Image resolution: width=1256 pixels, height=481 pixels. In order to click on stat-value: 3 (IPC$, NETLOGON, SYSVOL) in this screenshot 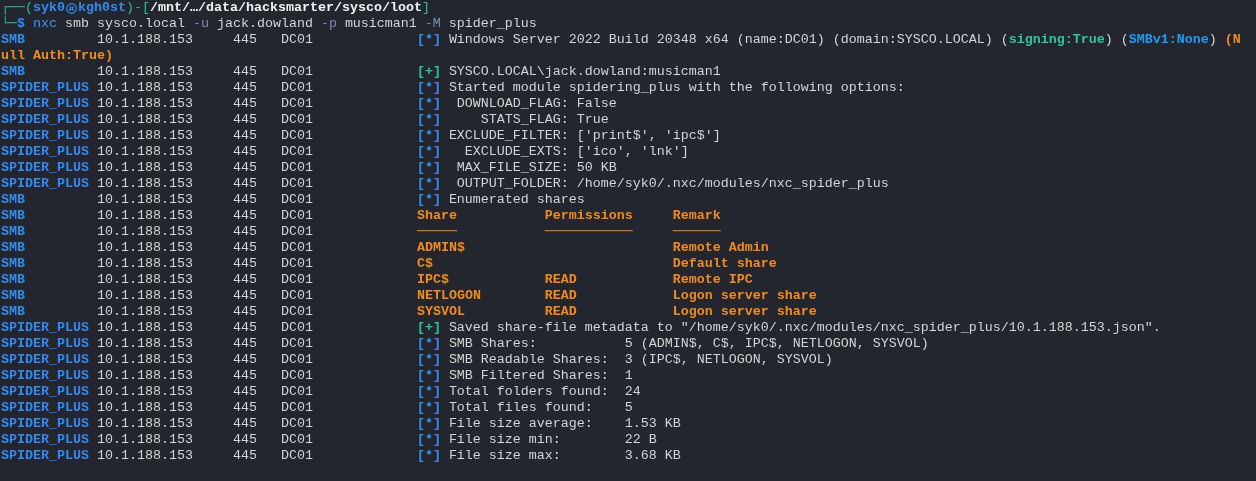, I will do `click(728, 360)`.